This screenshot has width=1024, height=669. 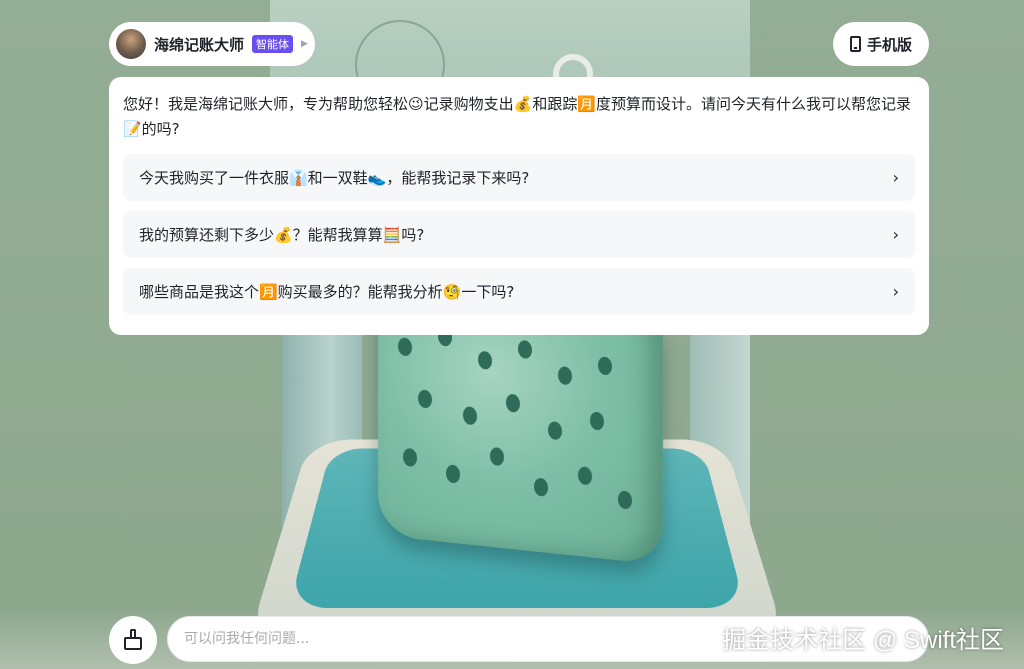 I want to click on watermark: 掘金技术社区 @ Swift社区, so click(x=863, y=640).